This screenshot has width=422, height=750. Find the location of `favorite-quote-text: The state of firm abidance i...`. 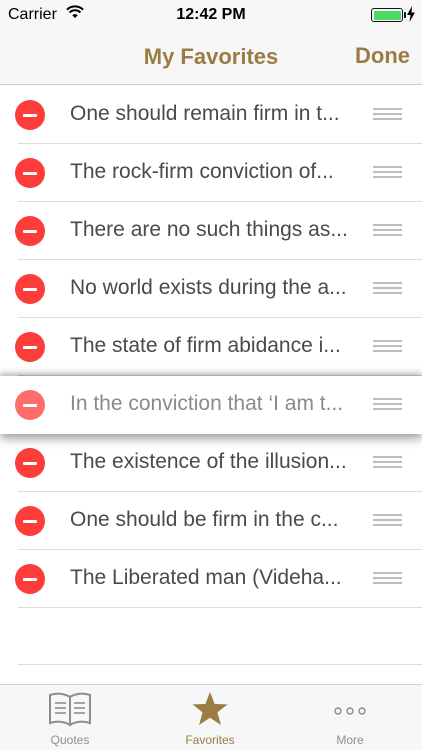

favorite-quote-text: The state of firm abidance i... is located at coordinates (205, 345).